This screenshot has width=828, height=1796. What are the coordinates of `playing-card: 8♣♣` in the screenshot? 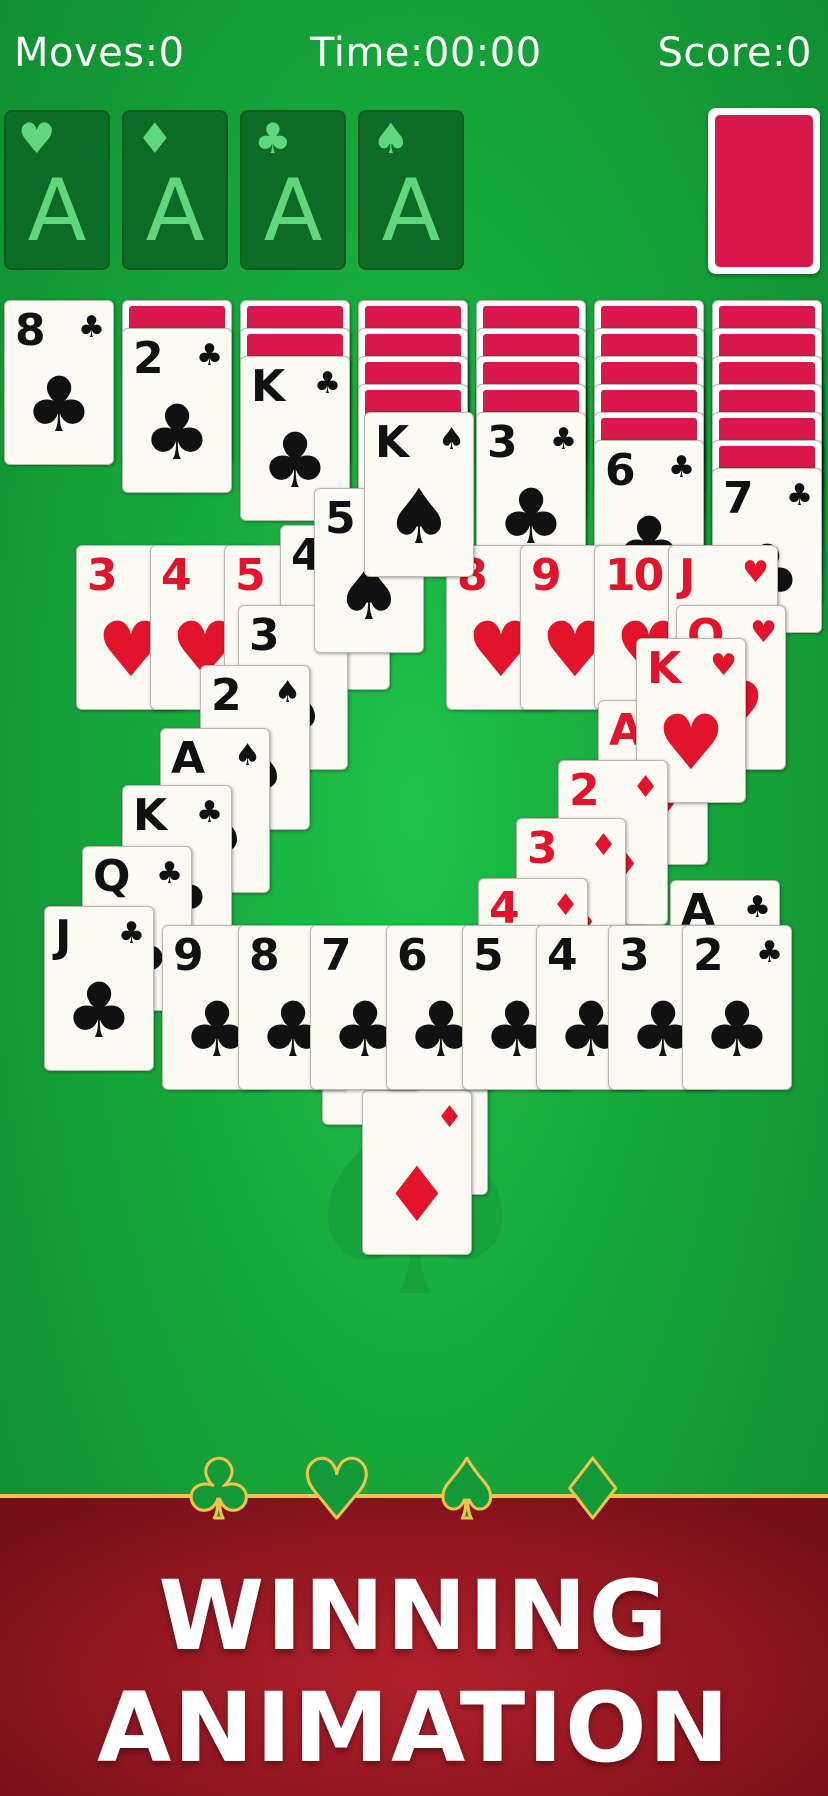 It's located at (59, 382).